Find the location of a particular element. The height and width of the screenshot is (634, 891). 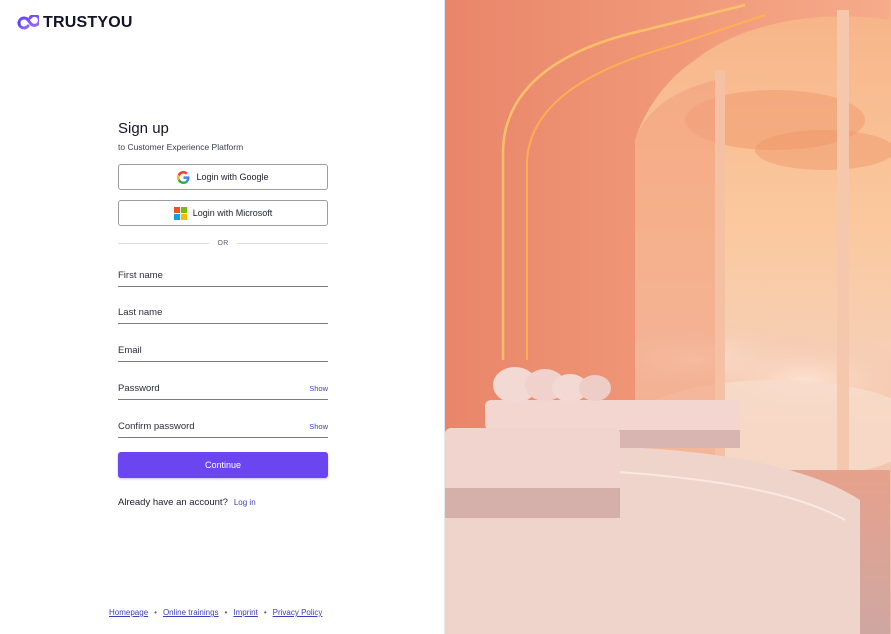

login-with-google-button: Login with Google is located at coordinates (223, 177).